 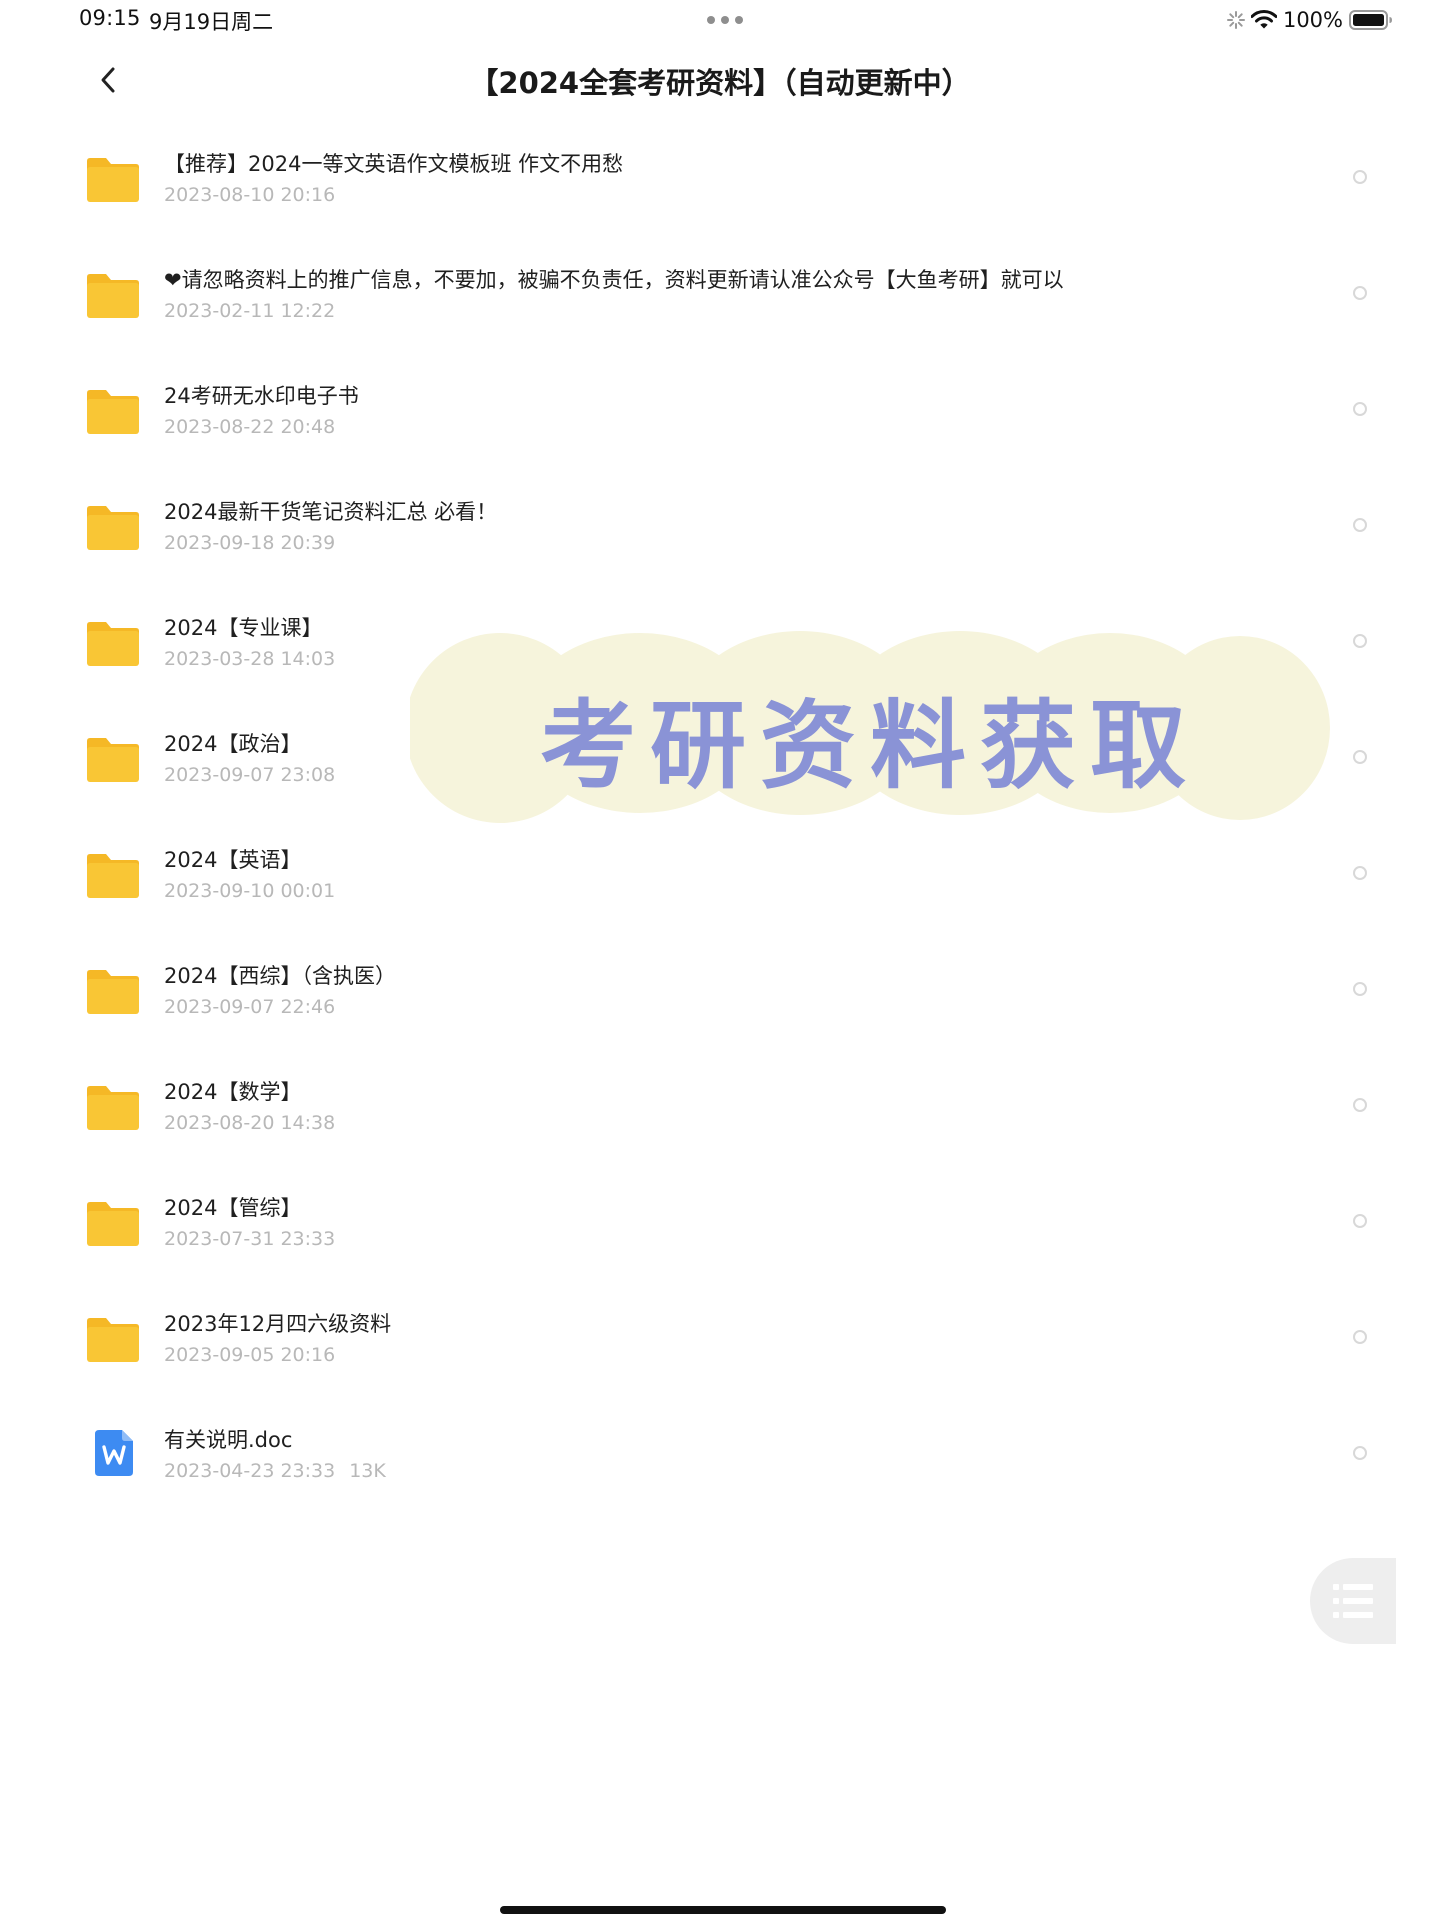 I want to click on file-date: 2023-09-07 22:46, so click(x=250, y=1007).